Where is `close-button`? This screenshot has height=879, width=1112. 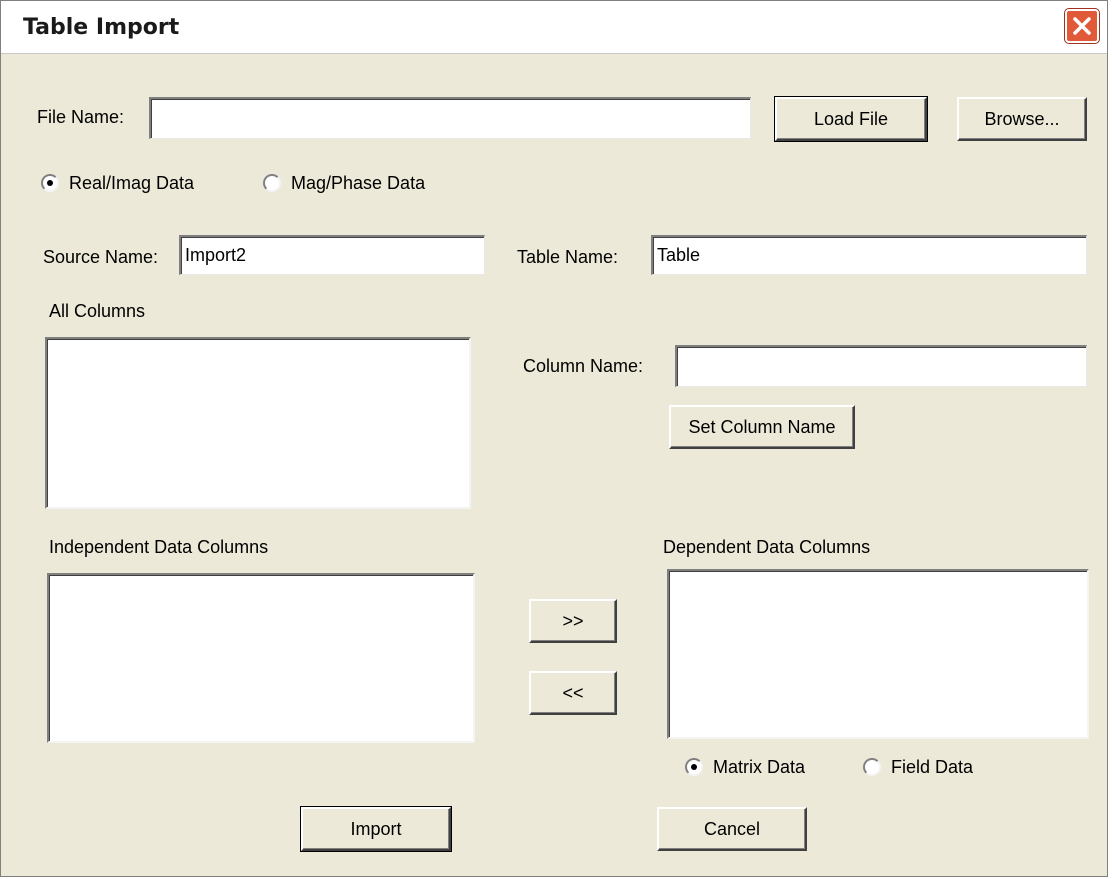
close-button is located at coordinates (1082, 26).